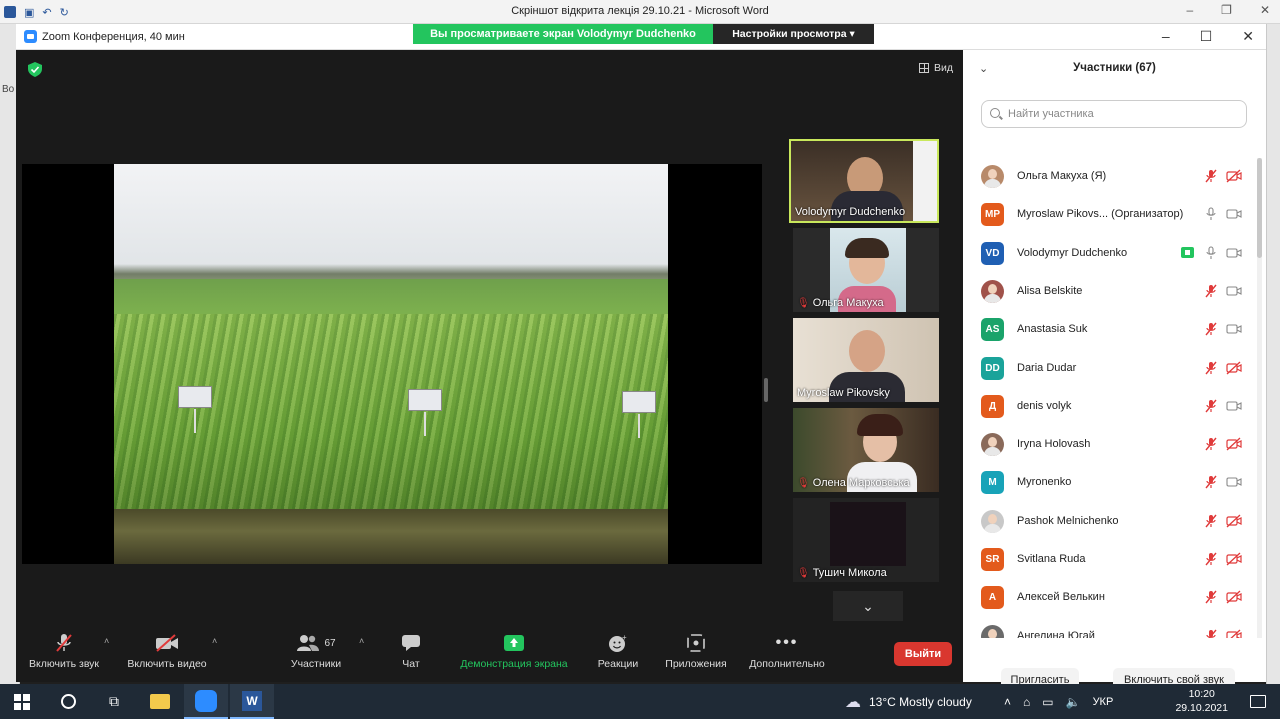  I want to click on reactions-button: + Реакции, so click(618, 651).